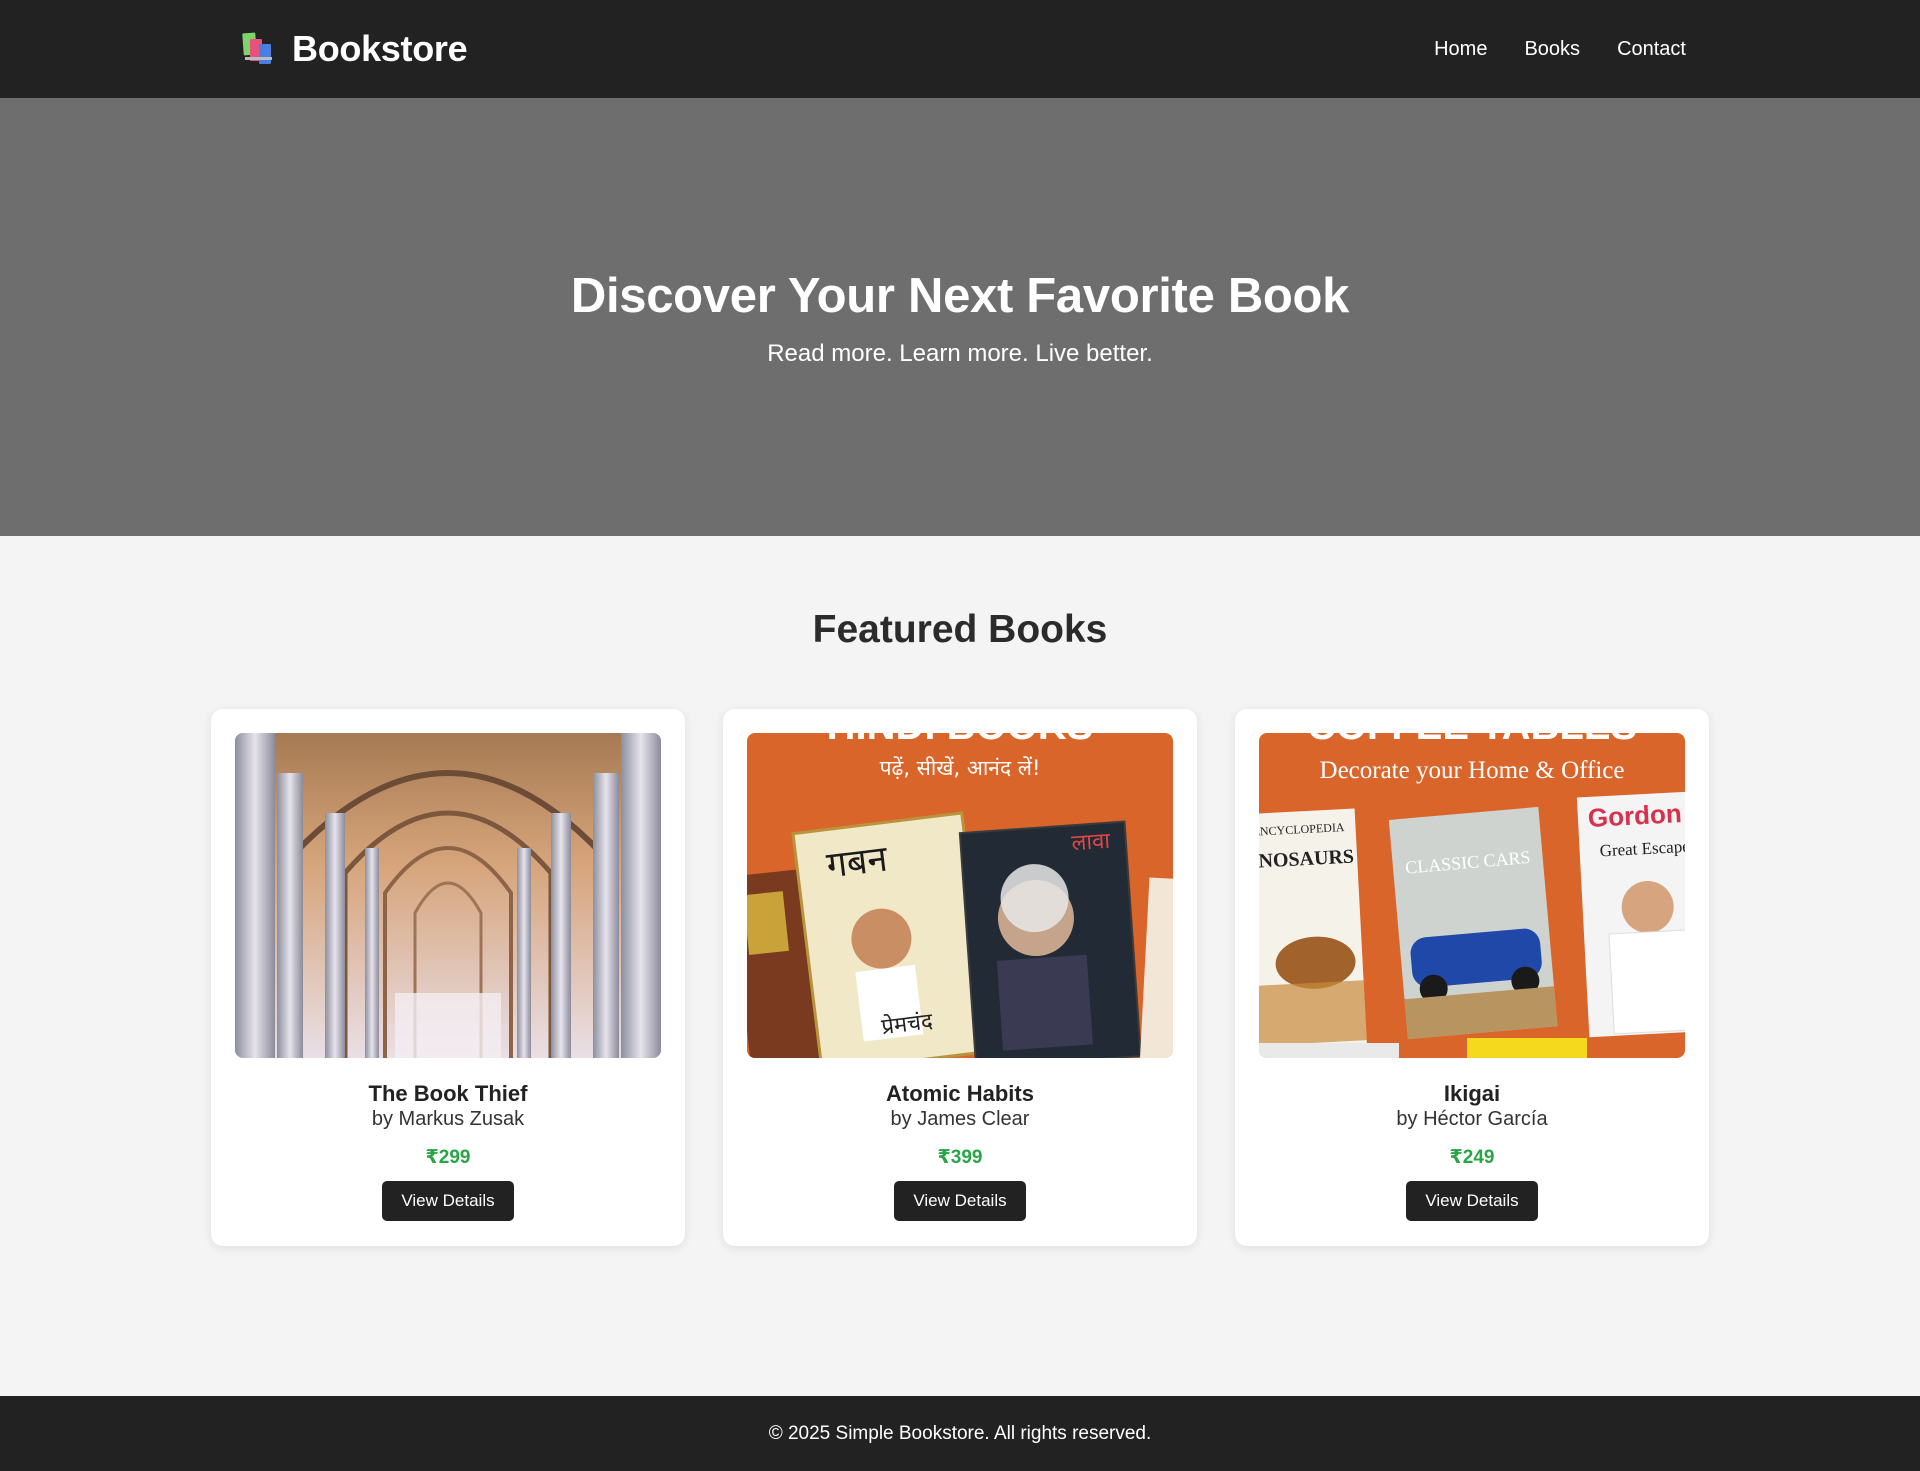 This screenshot has height=1471, width=1920. Describe the element at coordinates (1091, 843) in the screenshot. I see `book-cover-label: लावा` at that location.